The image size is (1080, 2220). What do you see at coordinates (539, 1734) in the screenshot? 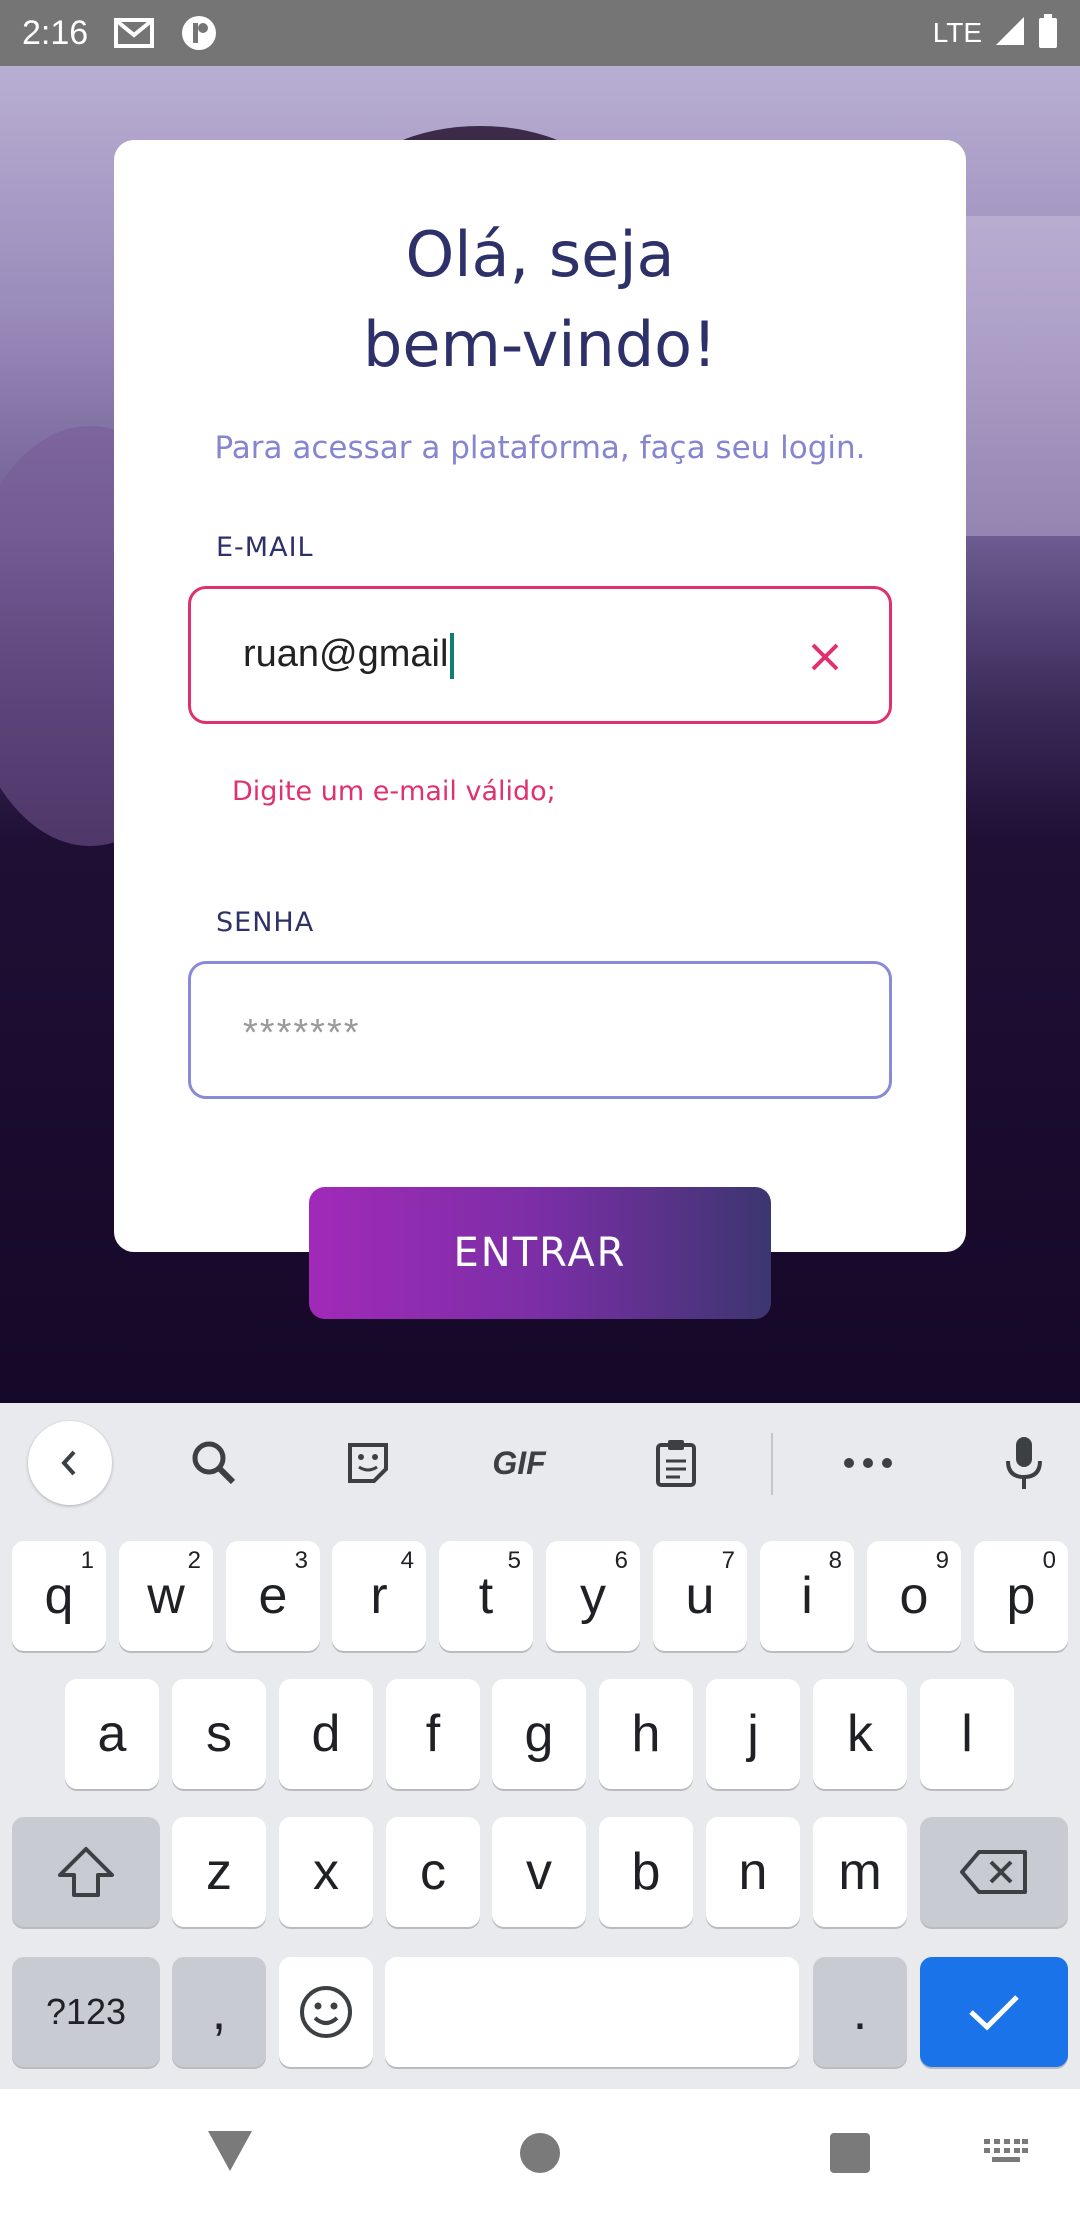
I see `key-g: g` at bounding box center [539, 1734].